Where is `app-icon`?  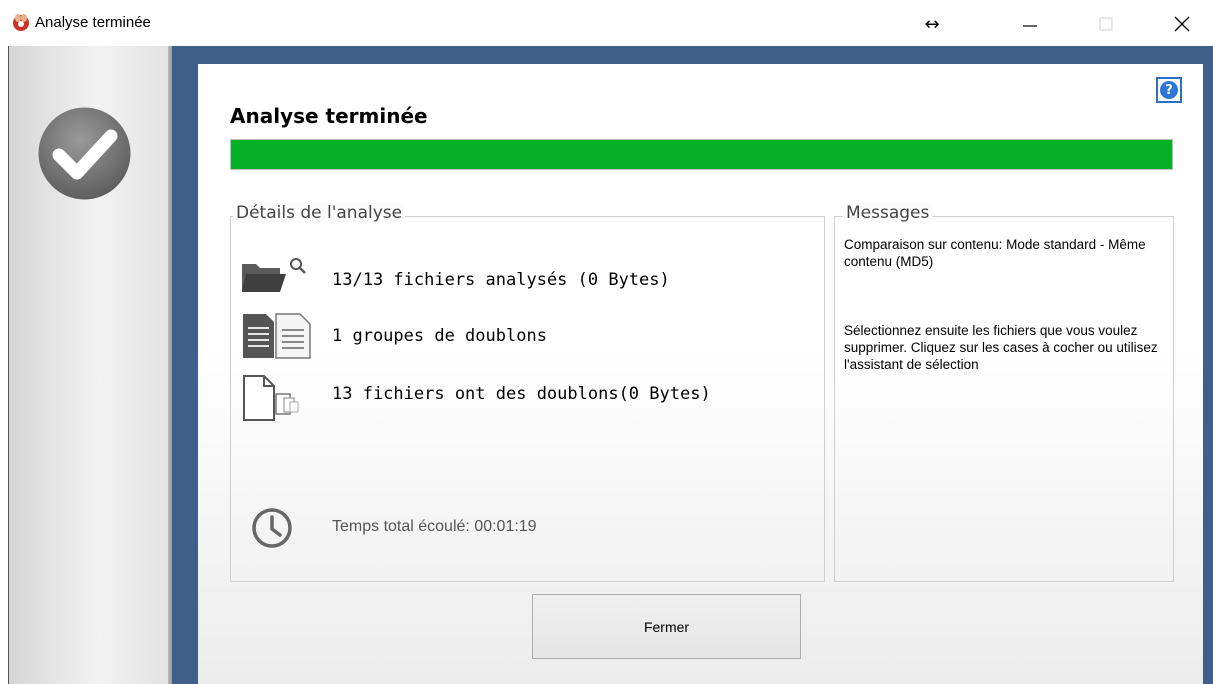 app-icon is located at coordinates (21, 22).